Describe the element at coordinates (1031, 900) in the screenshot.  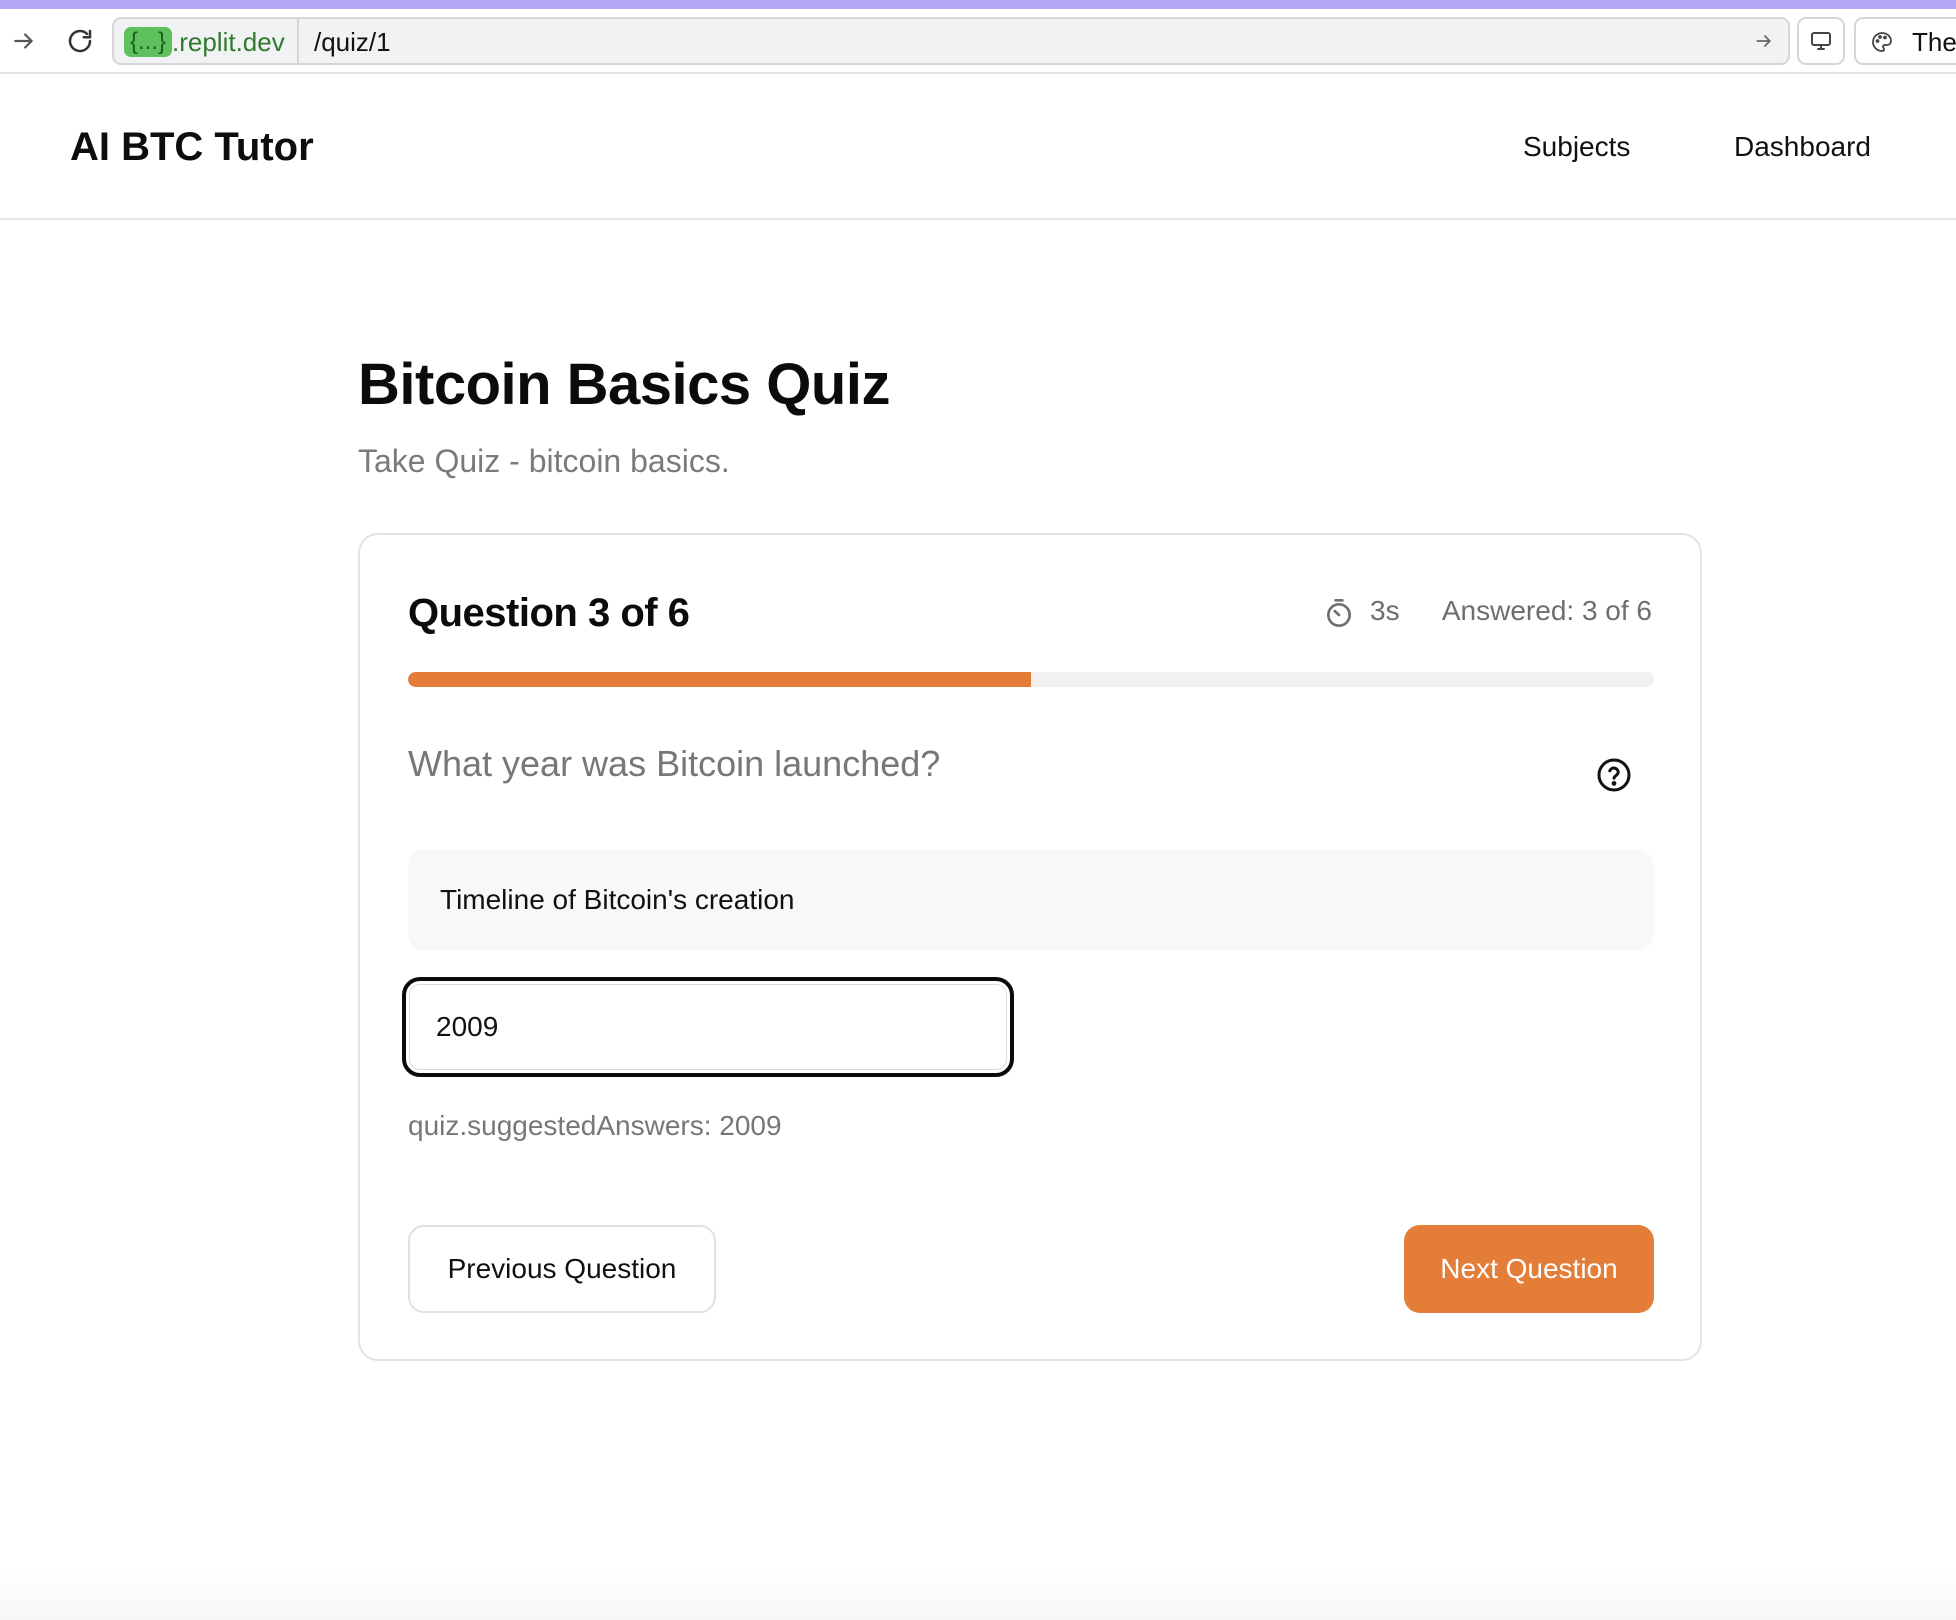
I see `hint-box: Timeline of Bitcoin's creation` at that location.